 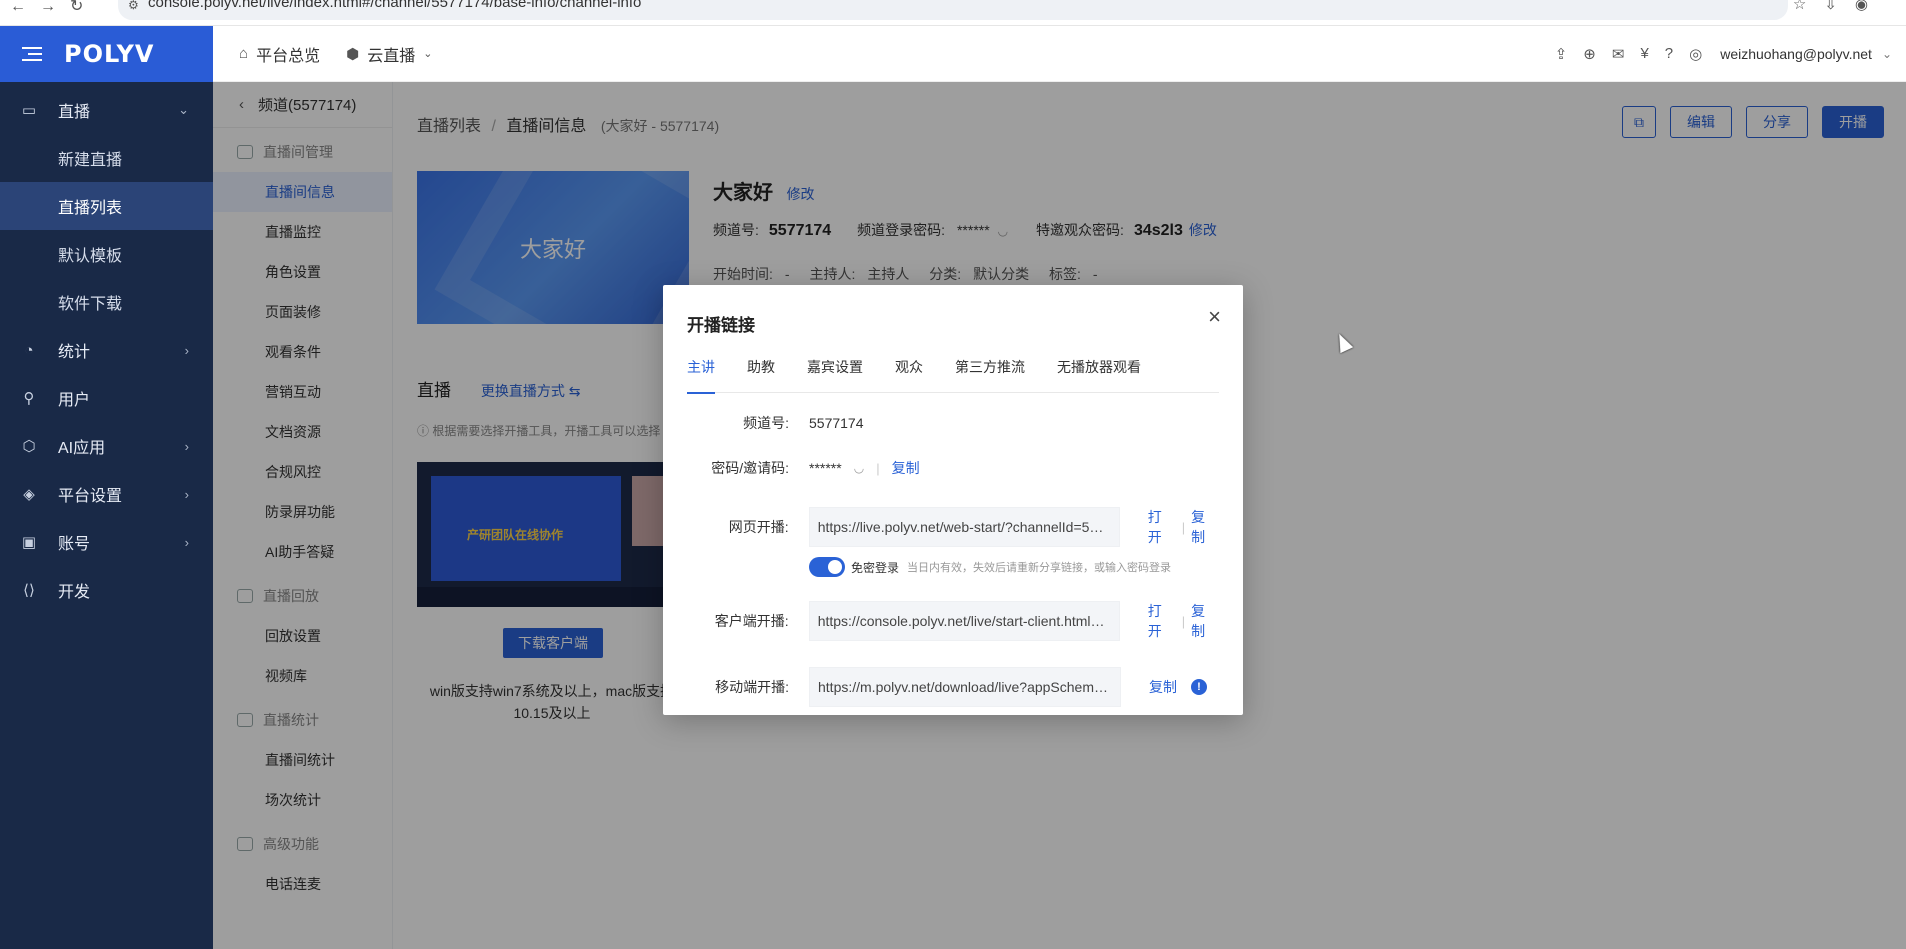 What do you see at coordinates (752, 687) in the screenshot?
I see `mobile-start-label: 移动端开播:` at bounding box center [752, 687].